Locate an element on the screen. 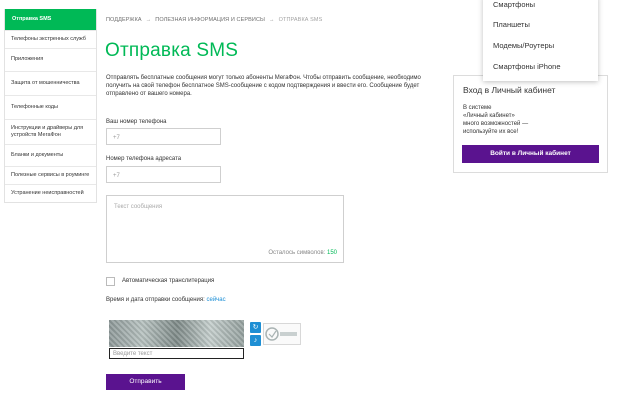  sidebar-item-phone-codes: Телефонные коды is located at coordinates (50, 107).